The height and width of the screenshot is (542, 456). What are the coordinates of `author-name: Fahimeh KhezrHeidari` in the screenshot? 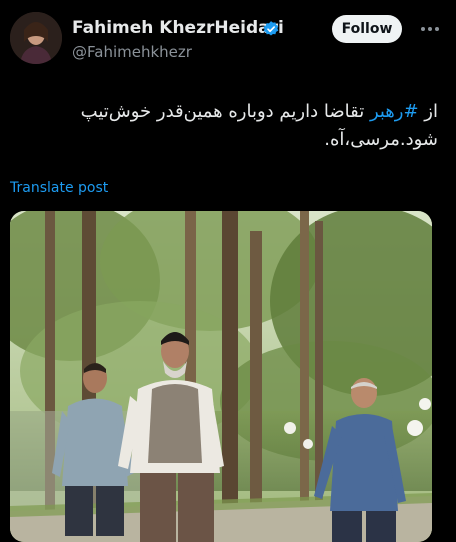 It's located at (178, 28).